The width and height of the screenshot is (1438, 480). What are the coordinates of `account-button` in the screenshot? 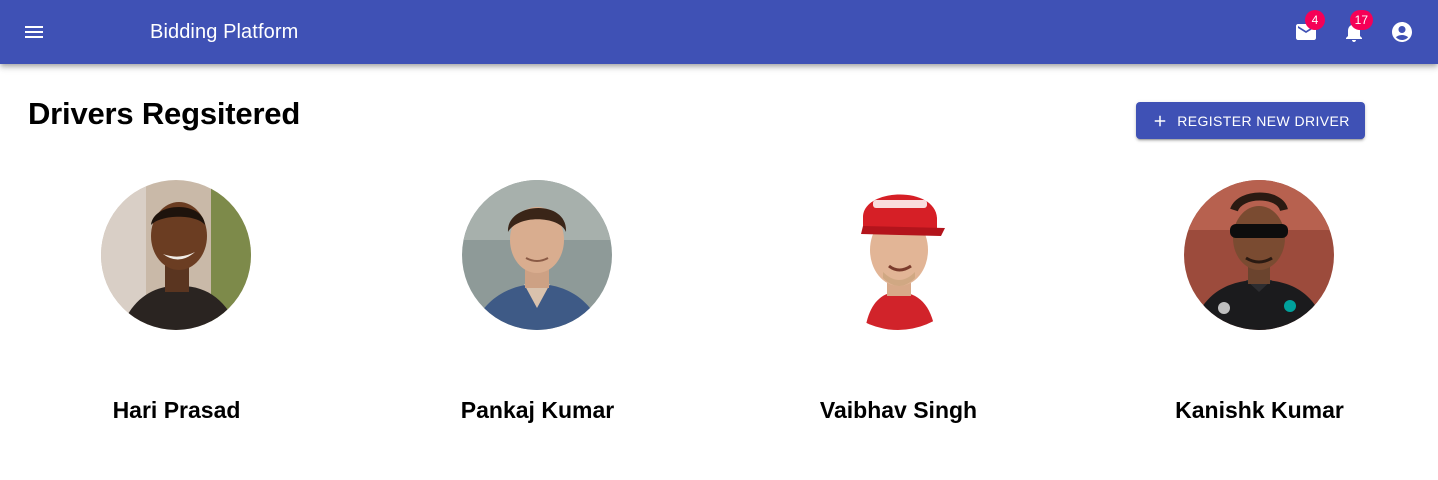 It's located at (1402, 32).